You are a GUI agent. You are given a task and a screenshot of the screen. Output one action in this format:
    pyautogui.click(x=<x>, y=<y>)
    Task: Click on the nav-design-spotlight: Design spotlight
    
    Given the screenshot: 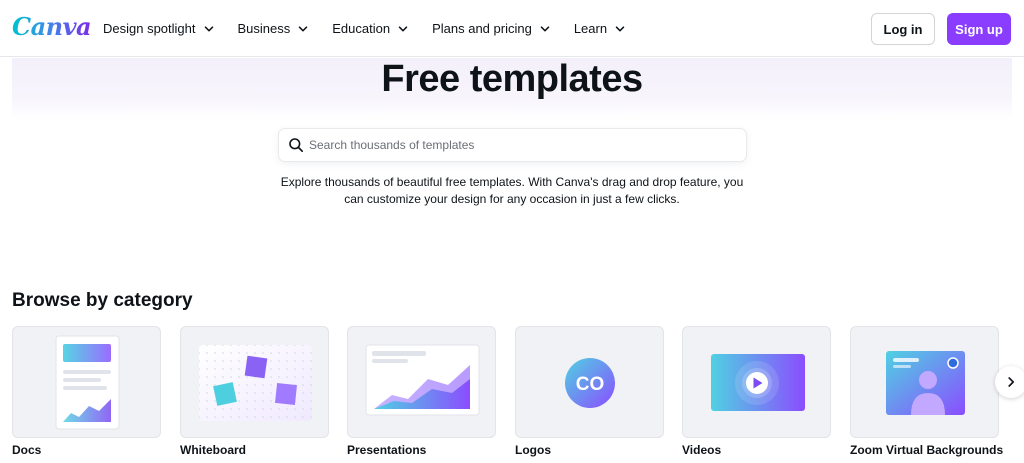 What is the action you would take?
    pyautogui.click(x=158, y=28)
    